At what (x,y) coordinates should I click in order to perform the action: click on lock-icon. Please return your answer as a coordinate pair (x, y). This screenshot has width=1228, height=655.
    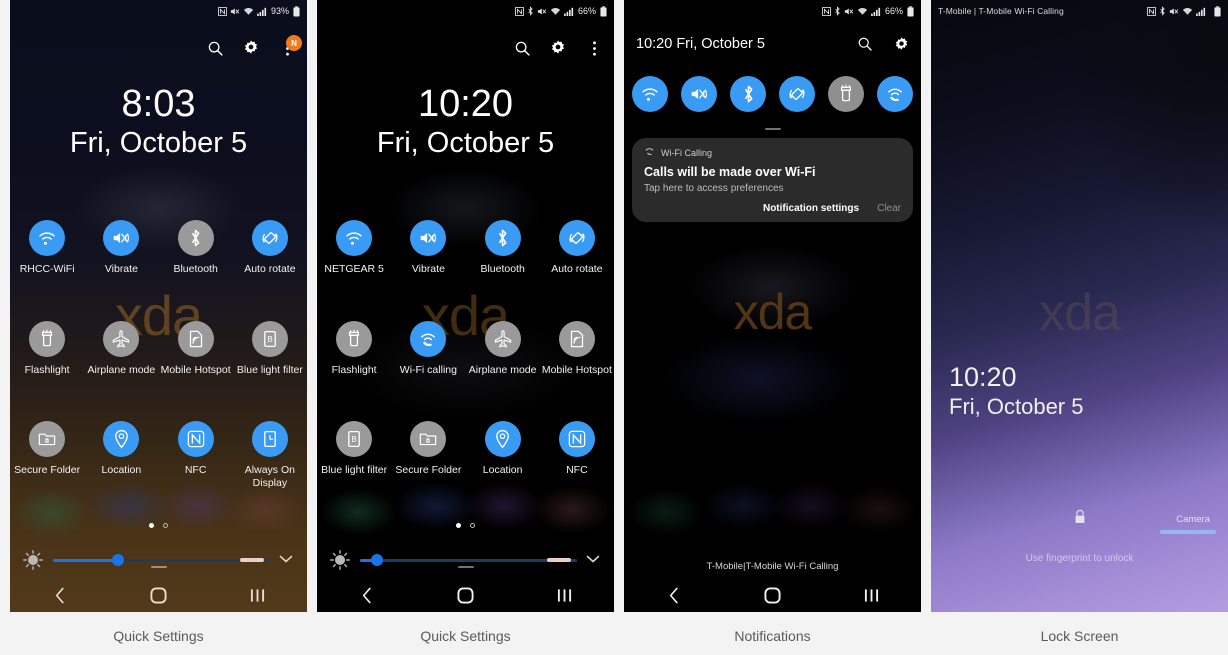
    Looking at the image, I should click on (1079, 519).